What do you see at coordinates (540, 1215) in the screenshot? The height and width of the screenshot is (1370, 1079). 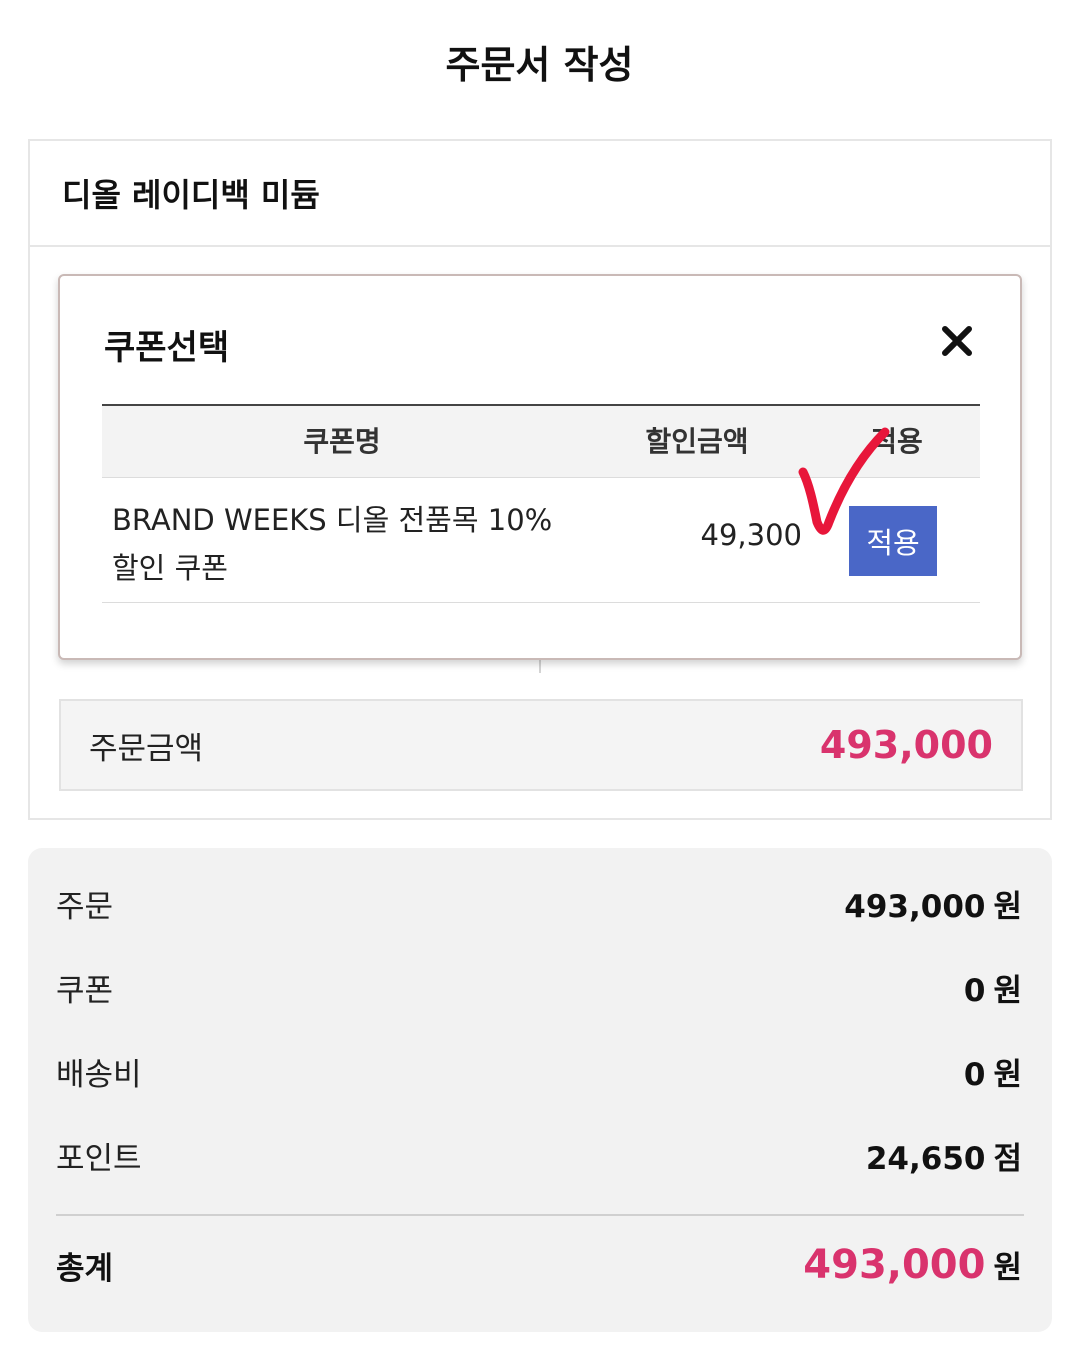 I see `summary-divider` at bounding box center [540, 1215].